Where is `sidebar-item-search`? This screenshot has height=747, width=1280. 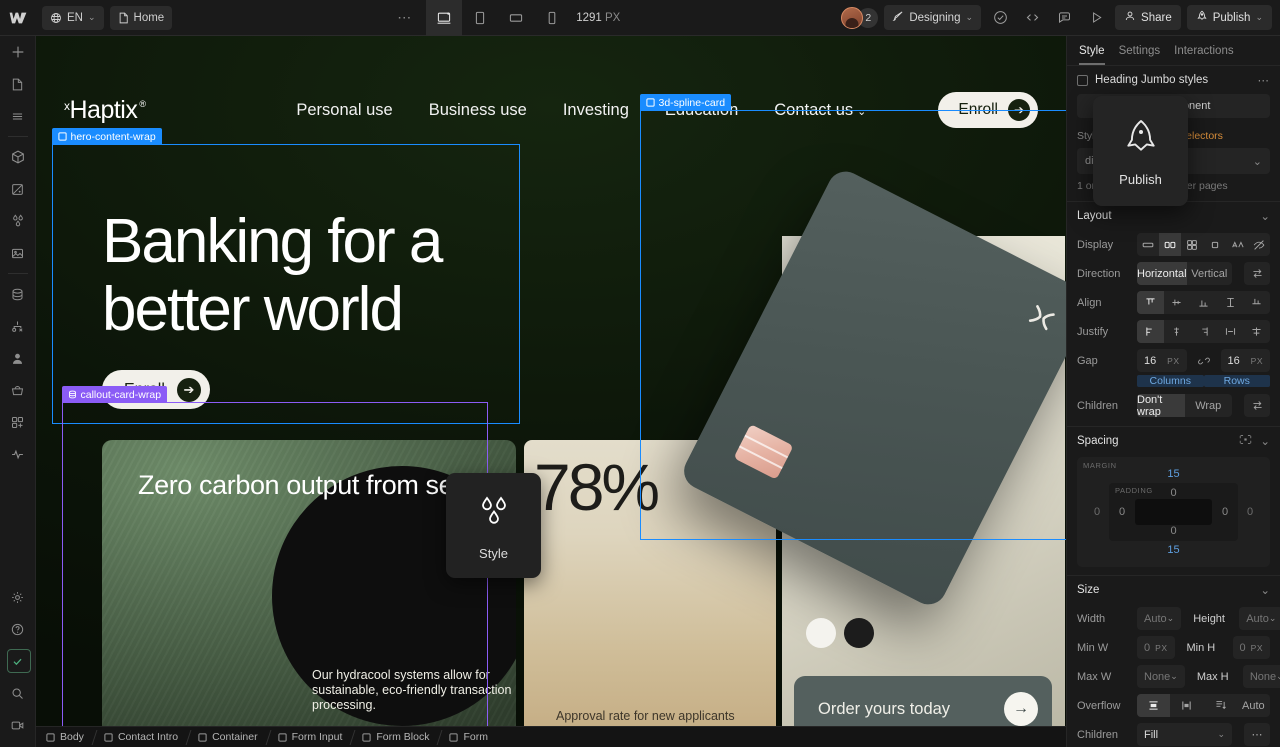 sidebar-item-search is located at coordinates (18, 693).